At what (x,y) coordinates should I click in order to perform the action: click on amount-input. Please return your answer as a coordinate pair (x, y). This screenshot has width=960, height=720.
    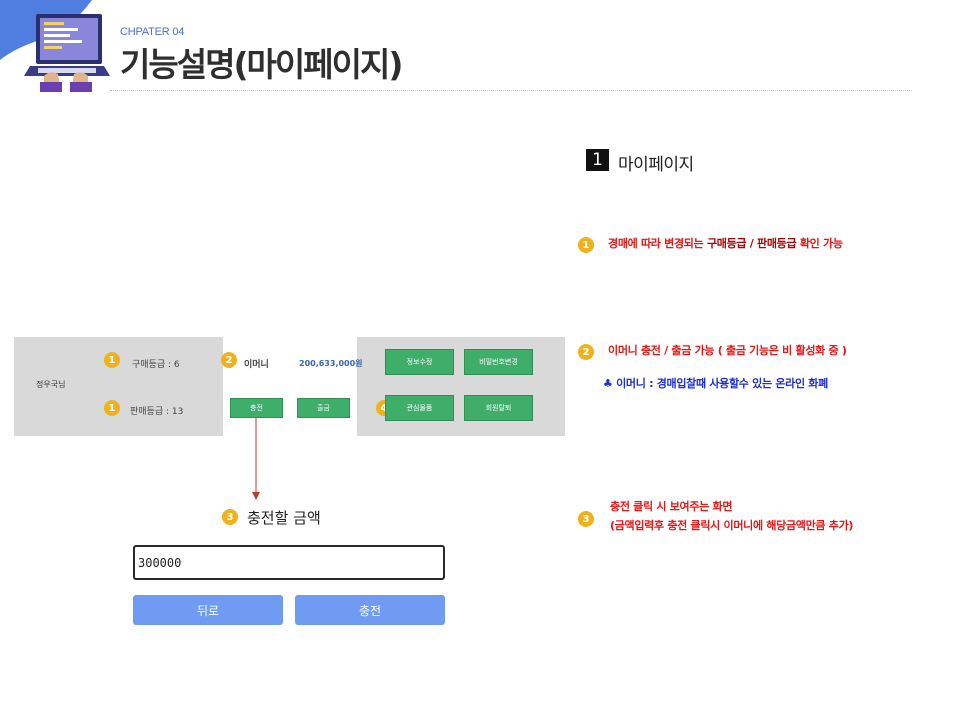
    Looking at the image, I should click on (289, 562).